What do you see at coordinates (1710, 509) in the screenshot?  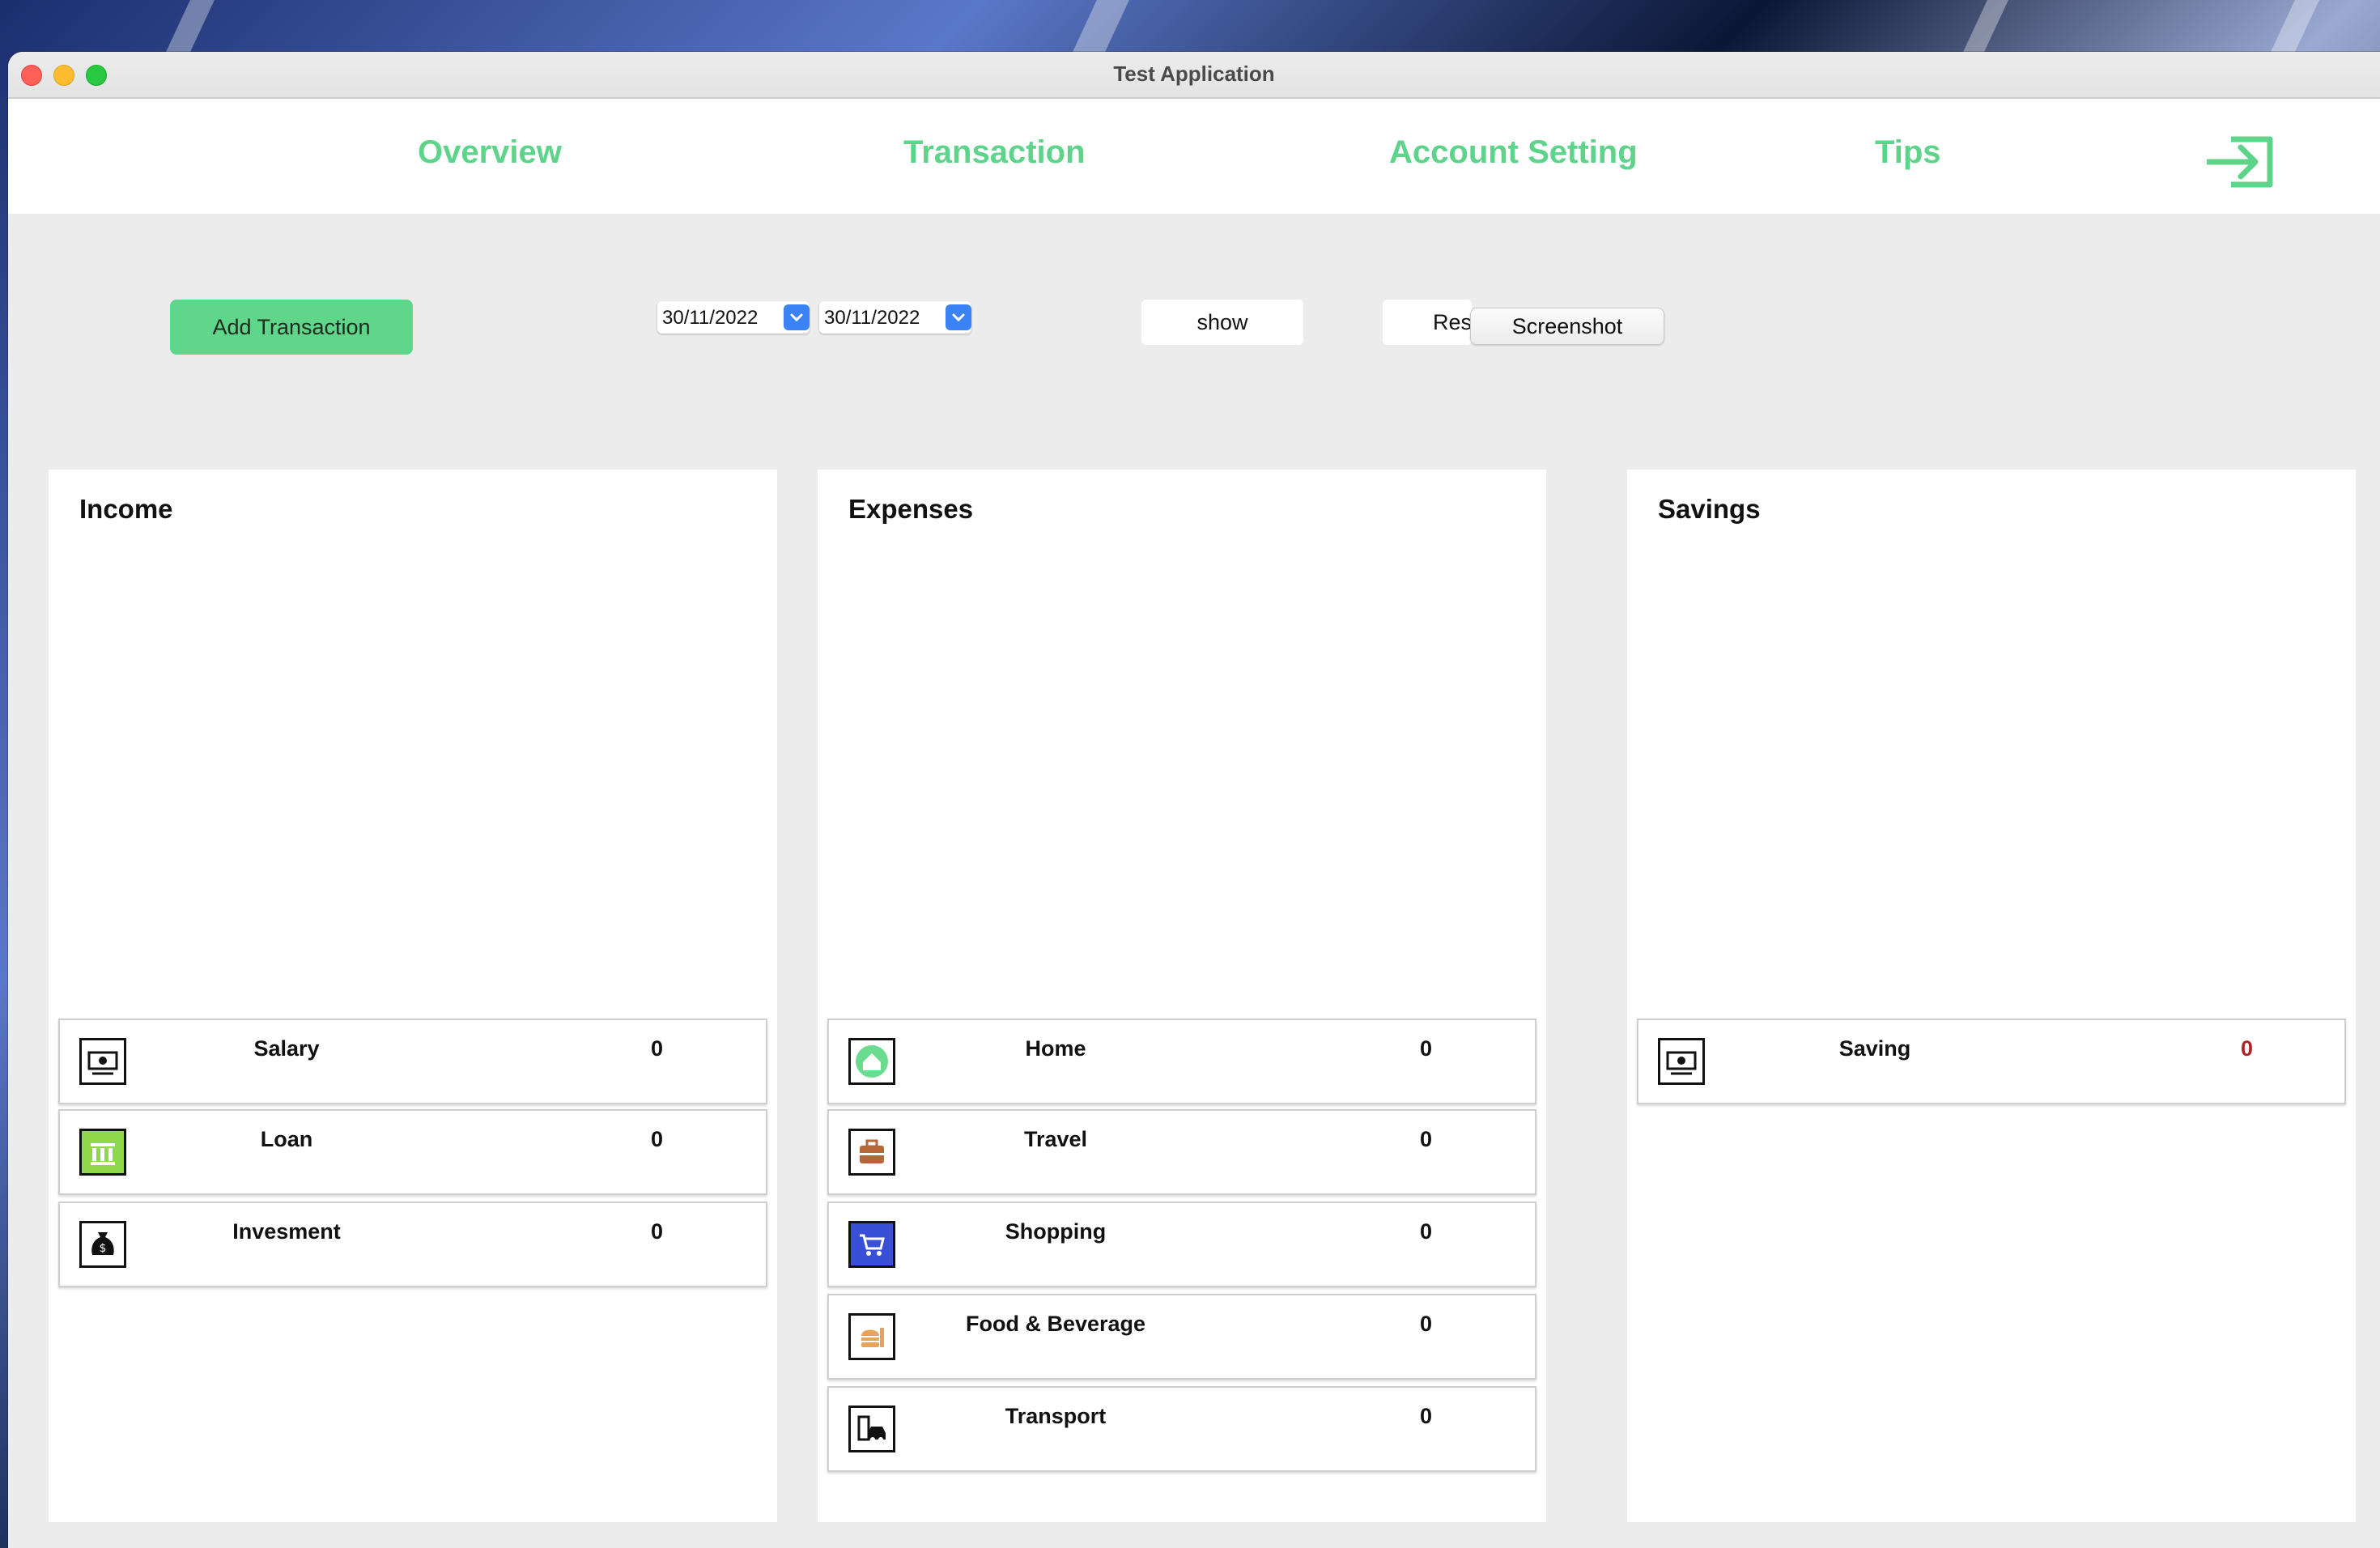 I see `savings-title: Savings` at bounding box center [1710, 509].